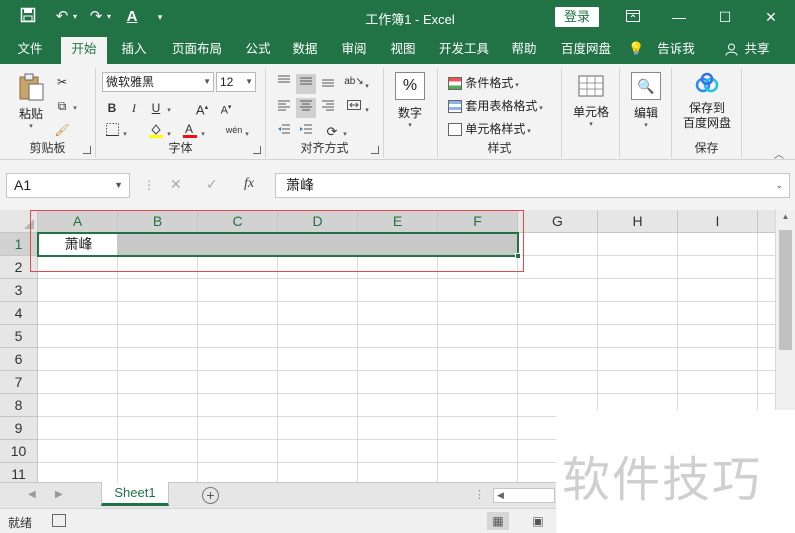 The height and width of the screenshot is (533, 795). I want to click on shrink-font-button: A▾, so click(226, 108).